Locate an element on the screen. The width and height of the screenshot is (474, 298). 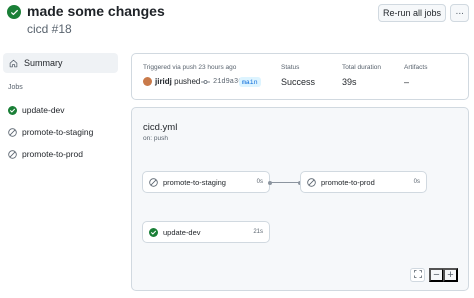
job-node-update-dev: update-dev 21s is located at coordinates (206, 232).